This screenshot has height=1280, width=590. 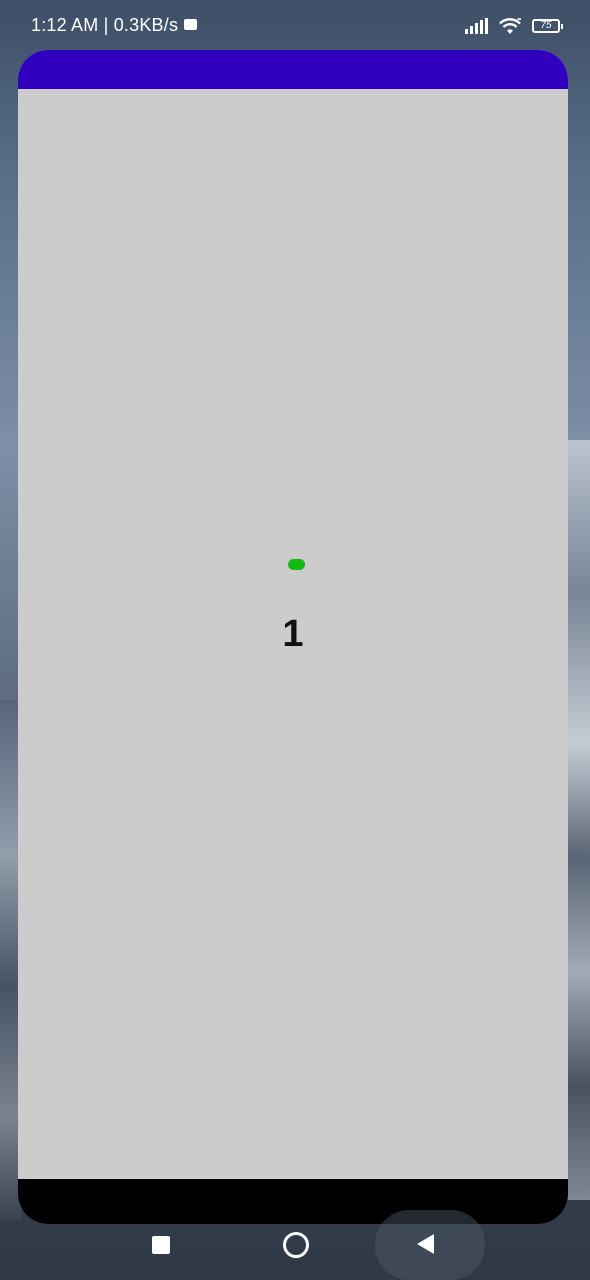 What do you see at coordinates (476, 26) in the screenshot?
I see `signal-icon` at bounding box center [476, 26].